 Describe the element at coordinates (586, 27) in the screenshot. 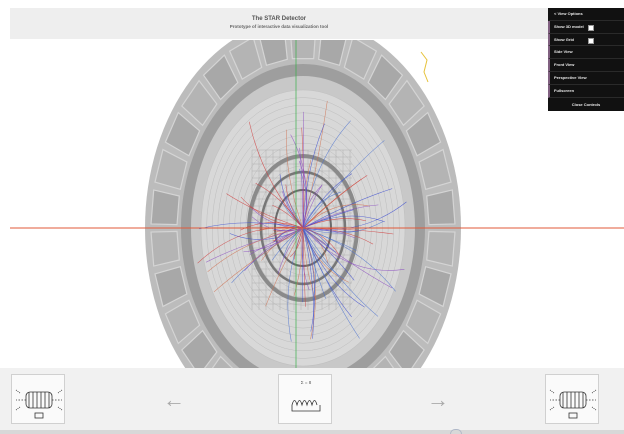

I see `control-show-3d-model: Show 3D model` at that location.